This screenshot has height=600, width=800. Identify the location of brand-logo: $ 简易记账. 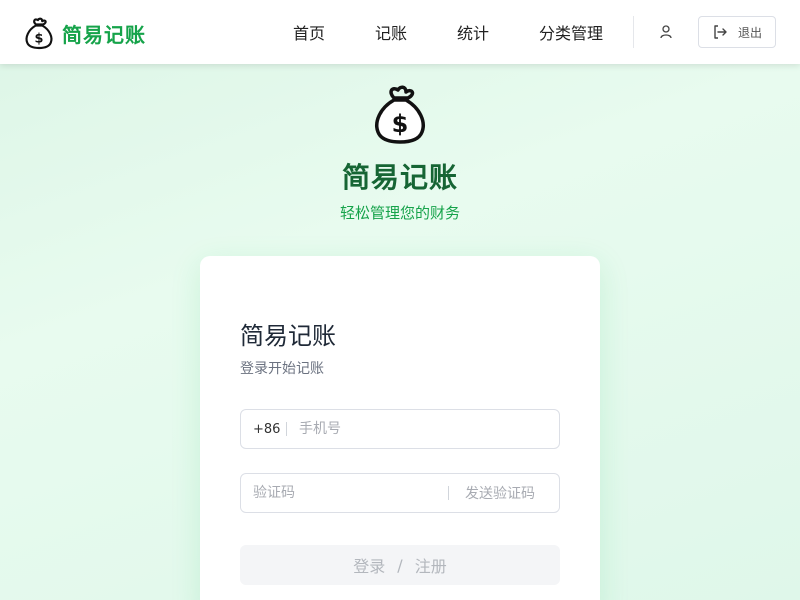
(85, 33).